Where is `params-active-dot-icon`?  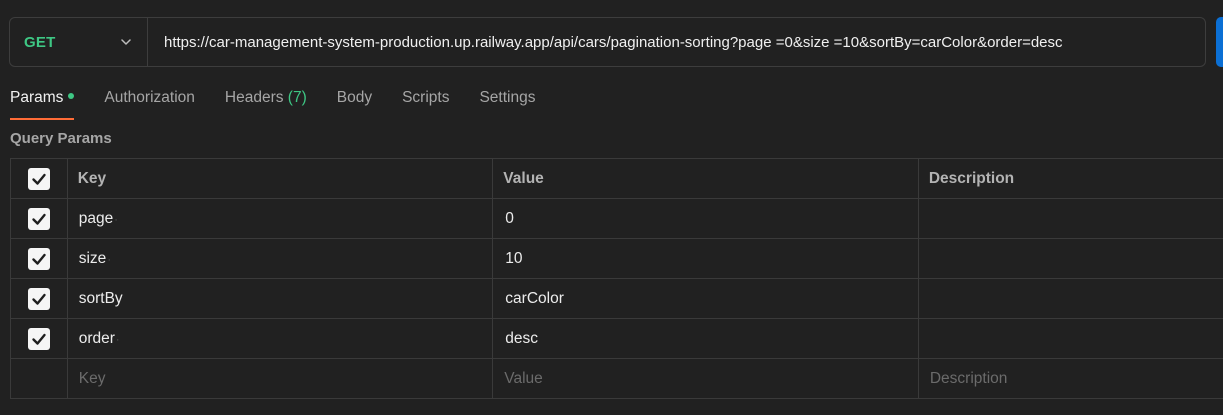
params-active-dot-icon is located at coordinates (71, 95).